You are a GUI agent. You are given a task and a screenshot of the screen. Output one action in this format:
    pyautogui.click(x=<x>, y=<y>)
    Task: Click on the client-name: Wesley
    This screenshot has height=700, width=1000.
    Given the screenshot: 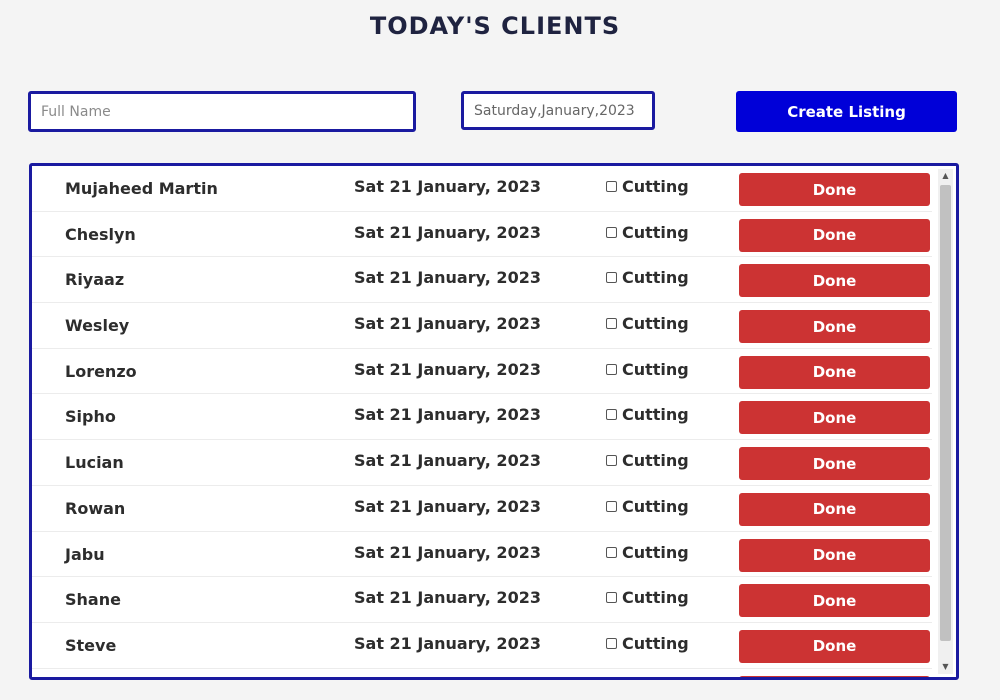 What is the action you would take?
    pyautogui.click(x=97, y=326)
    